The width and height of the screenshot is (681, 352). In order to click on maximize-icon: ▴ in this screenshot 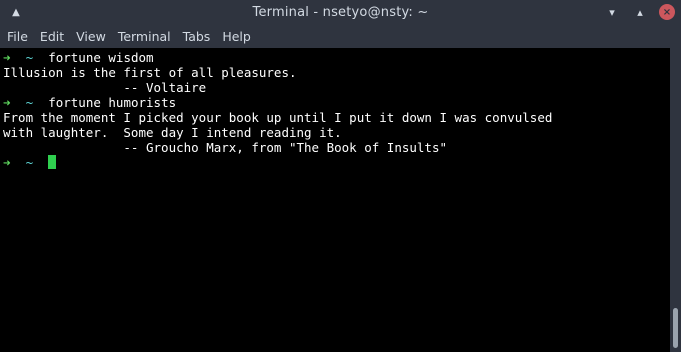, I will do `click(640, 12)`.